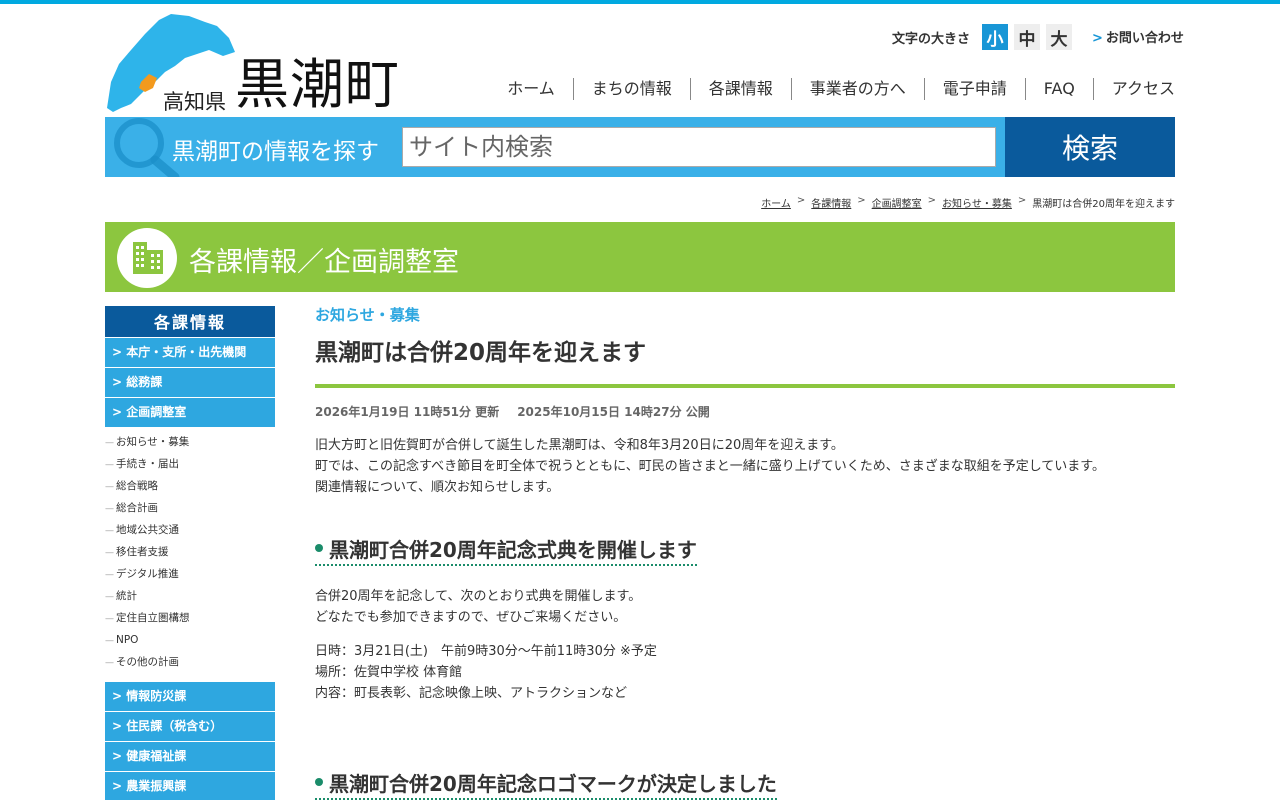 This screenshot has height=800, width=1280. What do you see at coordinates (1144, 38) in the screenshot?
I see `contact-label: お問い合わせ` at bounding box center [1144, 38].